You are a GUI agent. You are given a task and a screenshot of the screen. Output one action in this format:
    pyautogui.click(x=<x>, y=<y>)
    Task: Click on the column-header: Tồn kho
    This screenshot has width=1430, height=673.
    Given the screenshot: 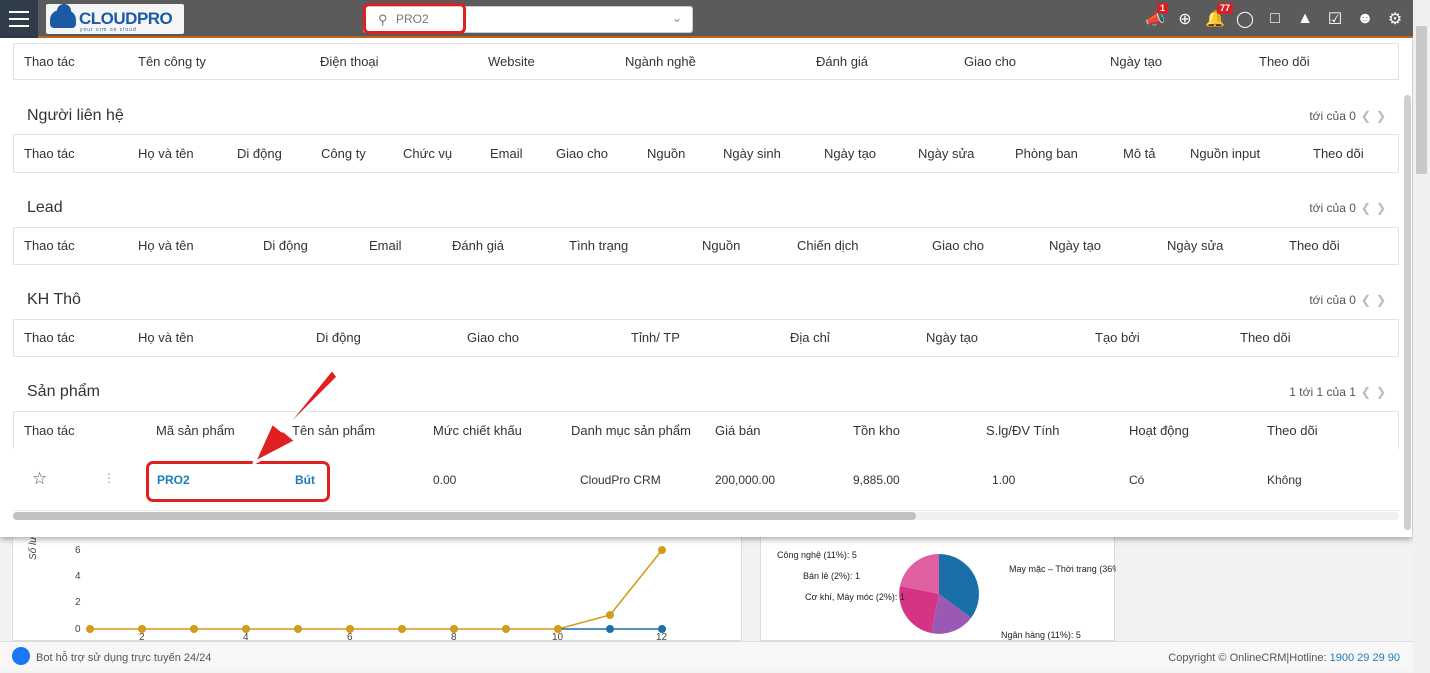 What is the action you would take?
    pyautogui.click(x=876, y=430)
    